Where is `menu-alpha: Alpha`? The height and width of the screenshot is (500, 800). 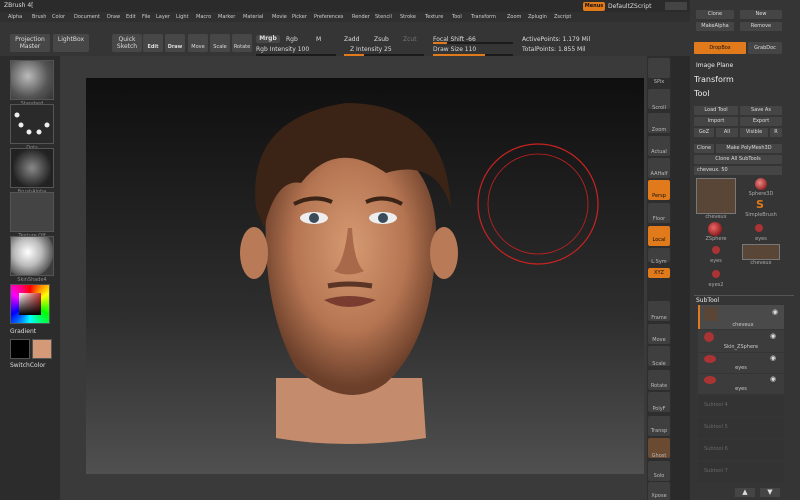
menu-alpha: Alpha is located at coordinates (15, 17).